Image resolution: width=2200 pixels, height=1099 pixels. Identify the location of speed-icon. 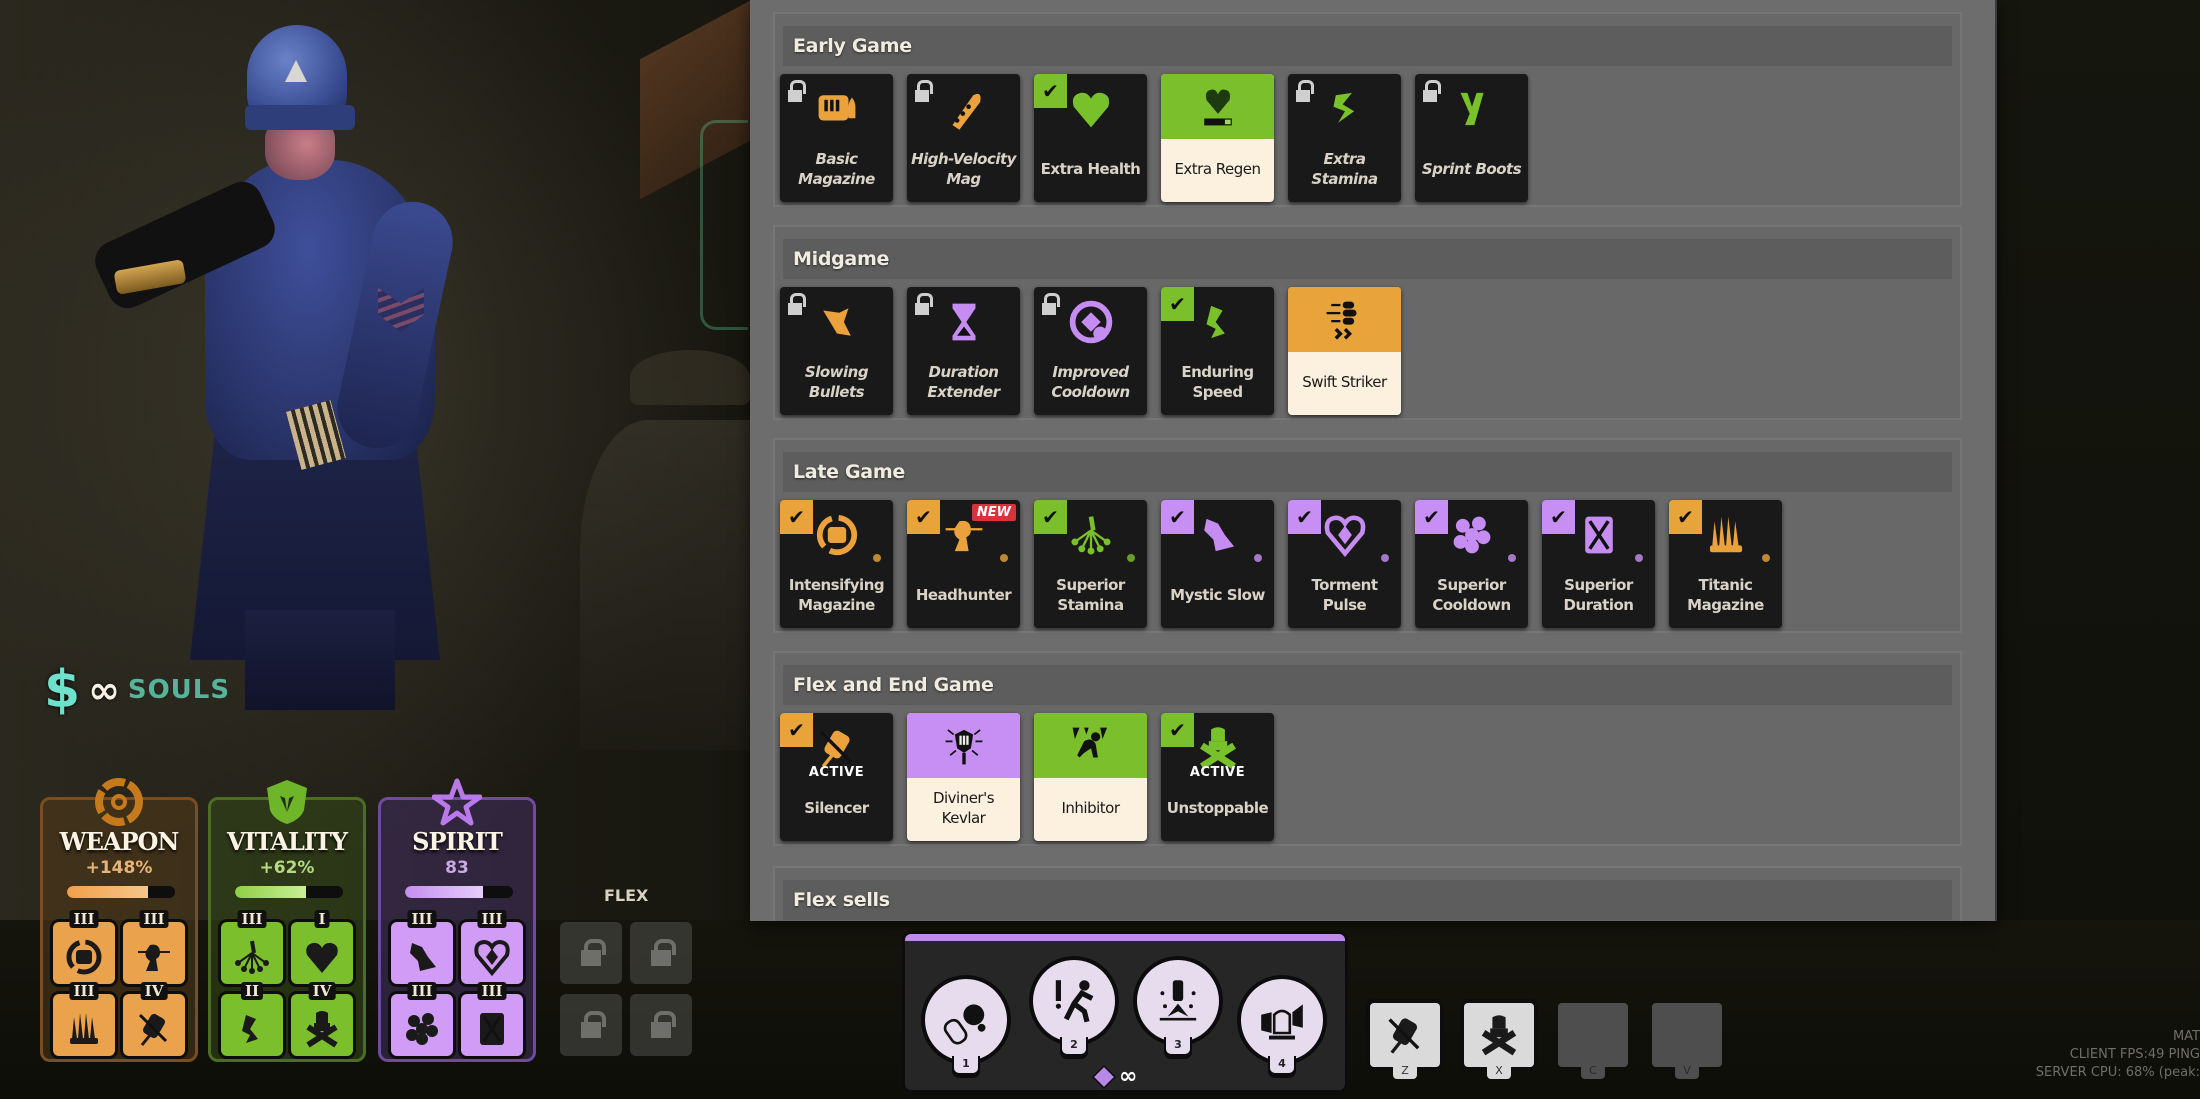
(252, 1029).